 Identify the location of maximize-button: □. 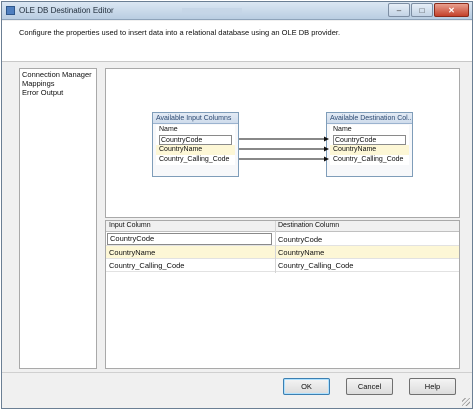
(422, 10).